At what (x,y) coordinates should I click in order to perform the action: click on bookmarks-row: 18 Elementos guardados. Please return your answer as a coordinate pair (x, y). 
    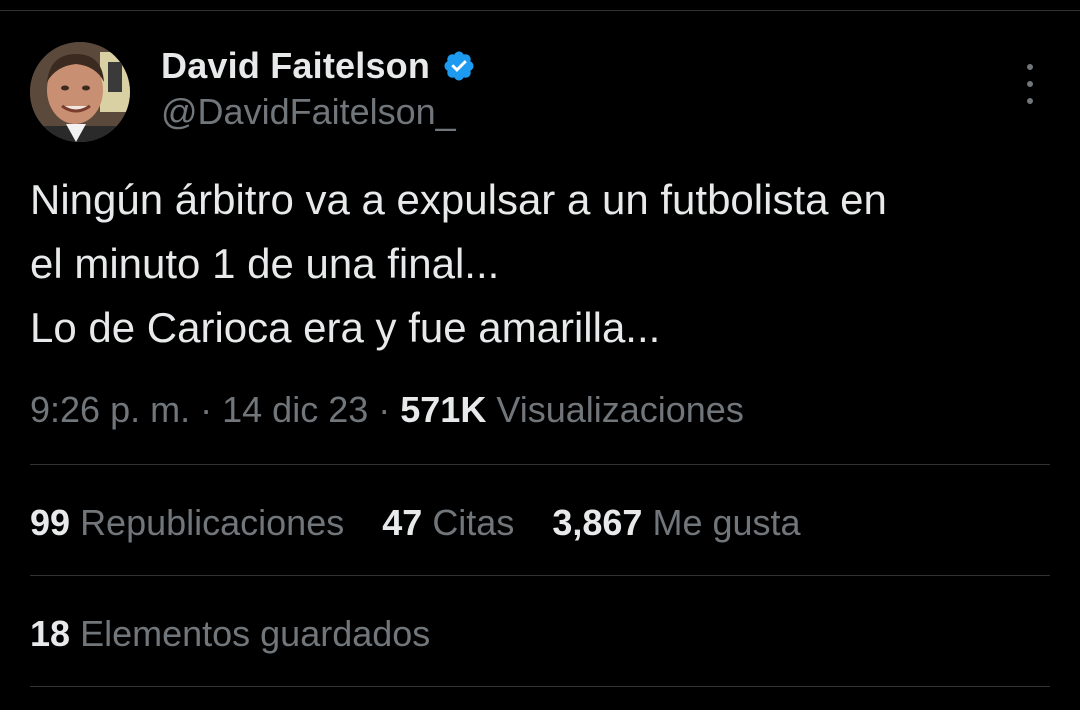
    Looking at the image, I should click on (244, 634).